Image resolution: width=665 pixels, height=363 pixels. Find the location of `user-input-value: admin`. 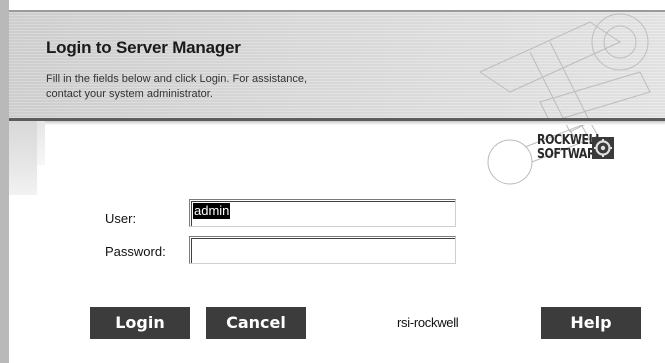

user-input-value: admin is located at coordinates (212, 211).